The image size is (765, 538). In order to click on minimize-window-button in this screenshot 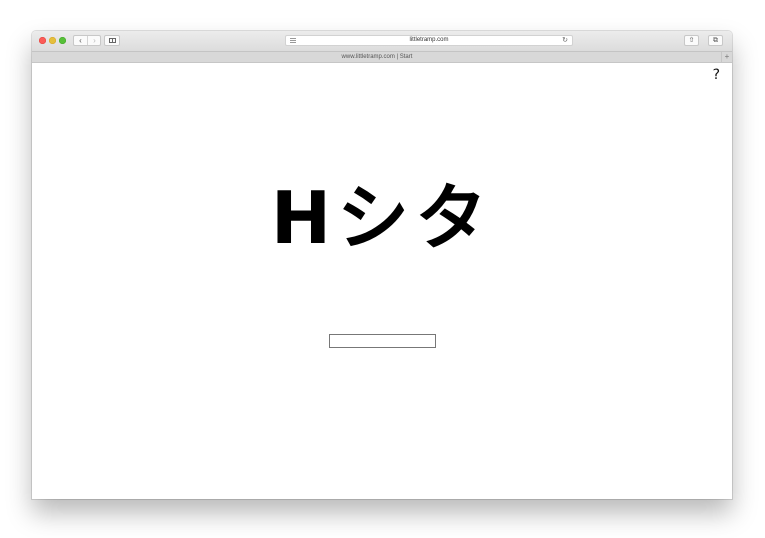, I will do `click(52, 40)`.